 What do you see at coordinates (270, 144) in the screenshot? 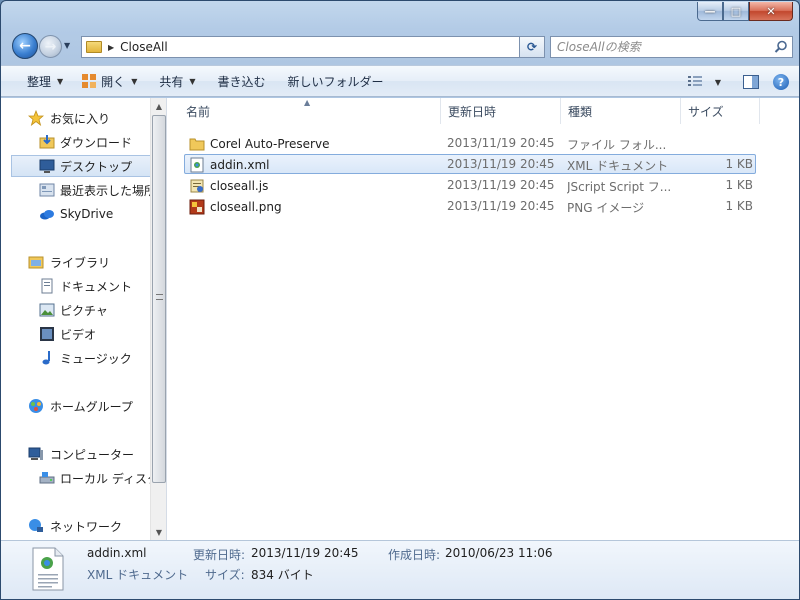
I see `file-name: Corel Auto-Preserve` at bounding box center [270, 144].